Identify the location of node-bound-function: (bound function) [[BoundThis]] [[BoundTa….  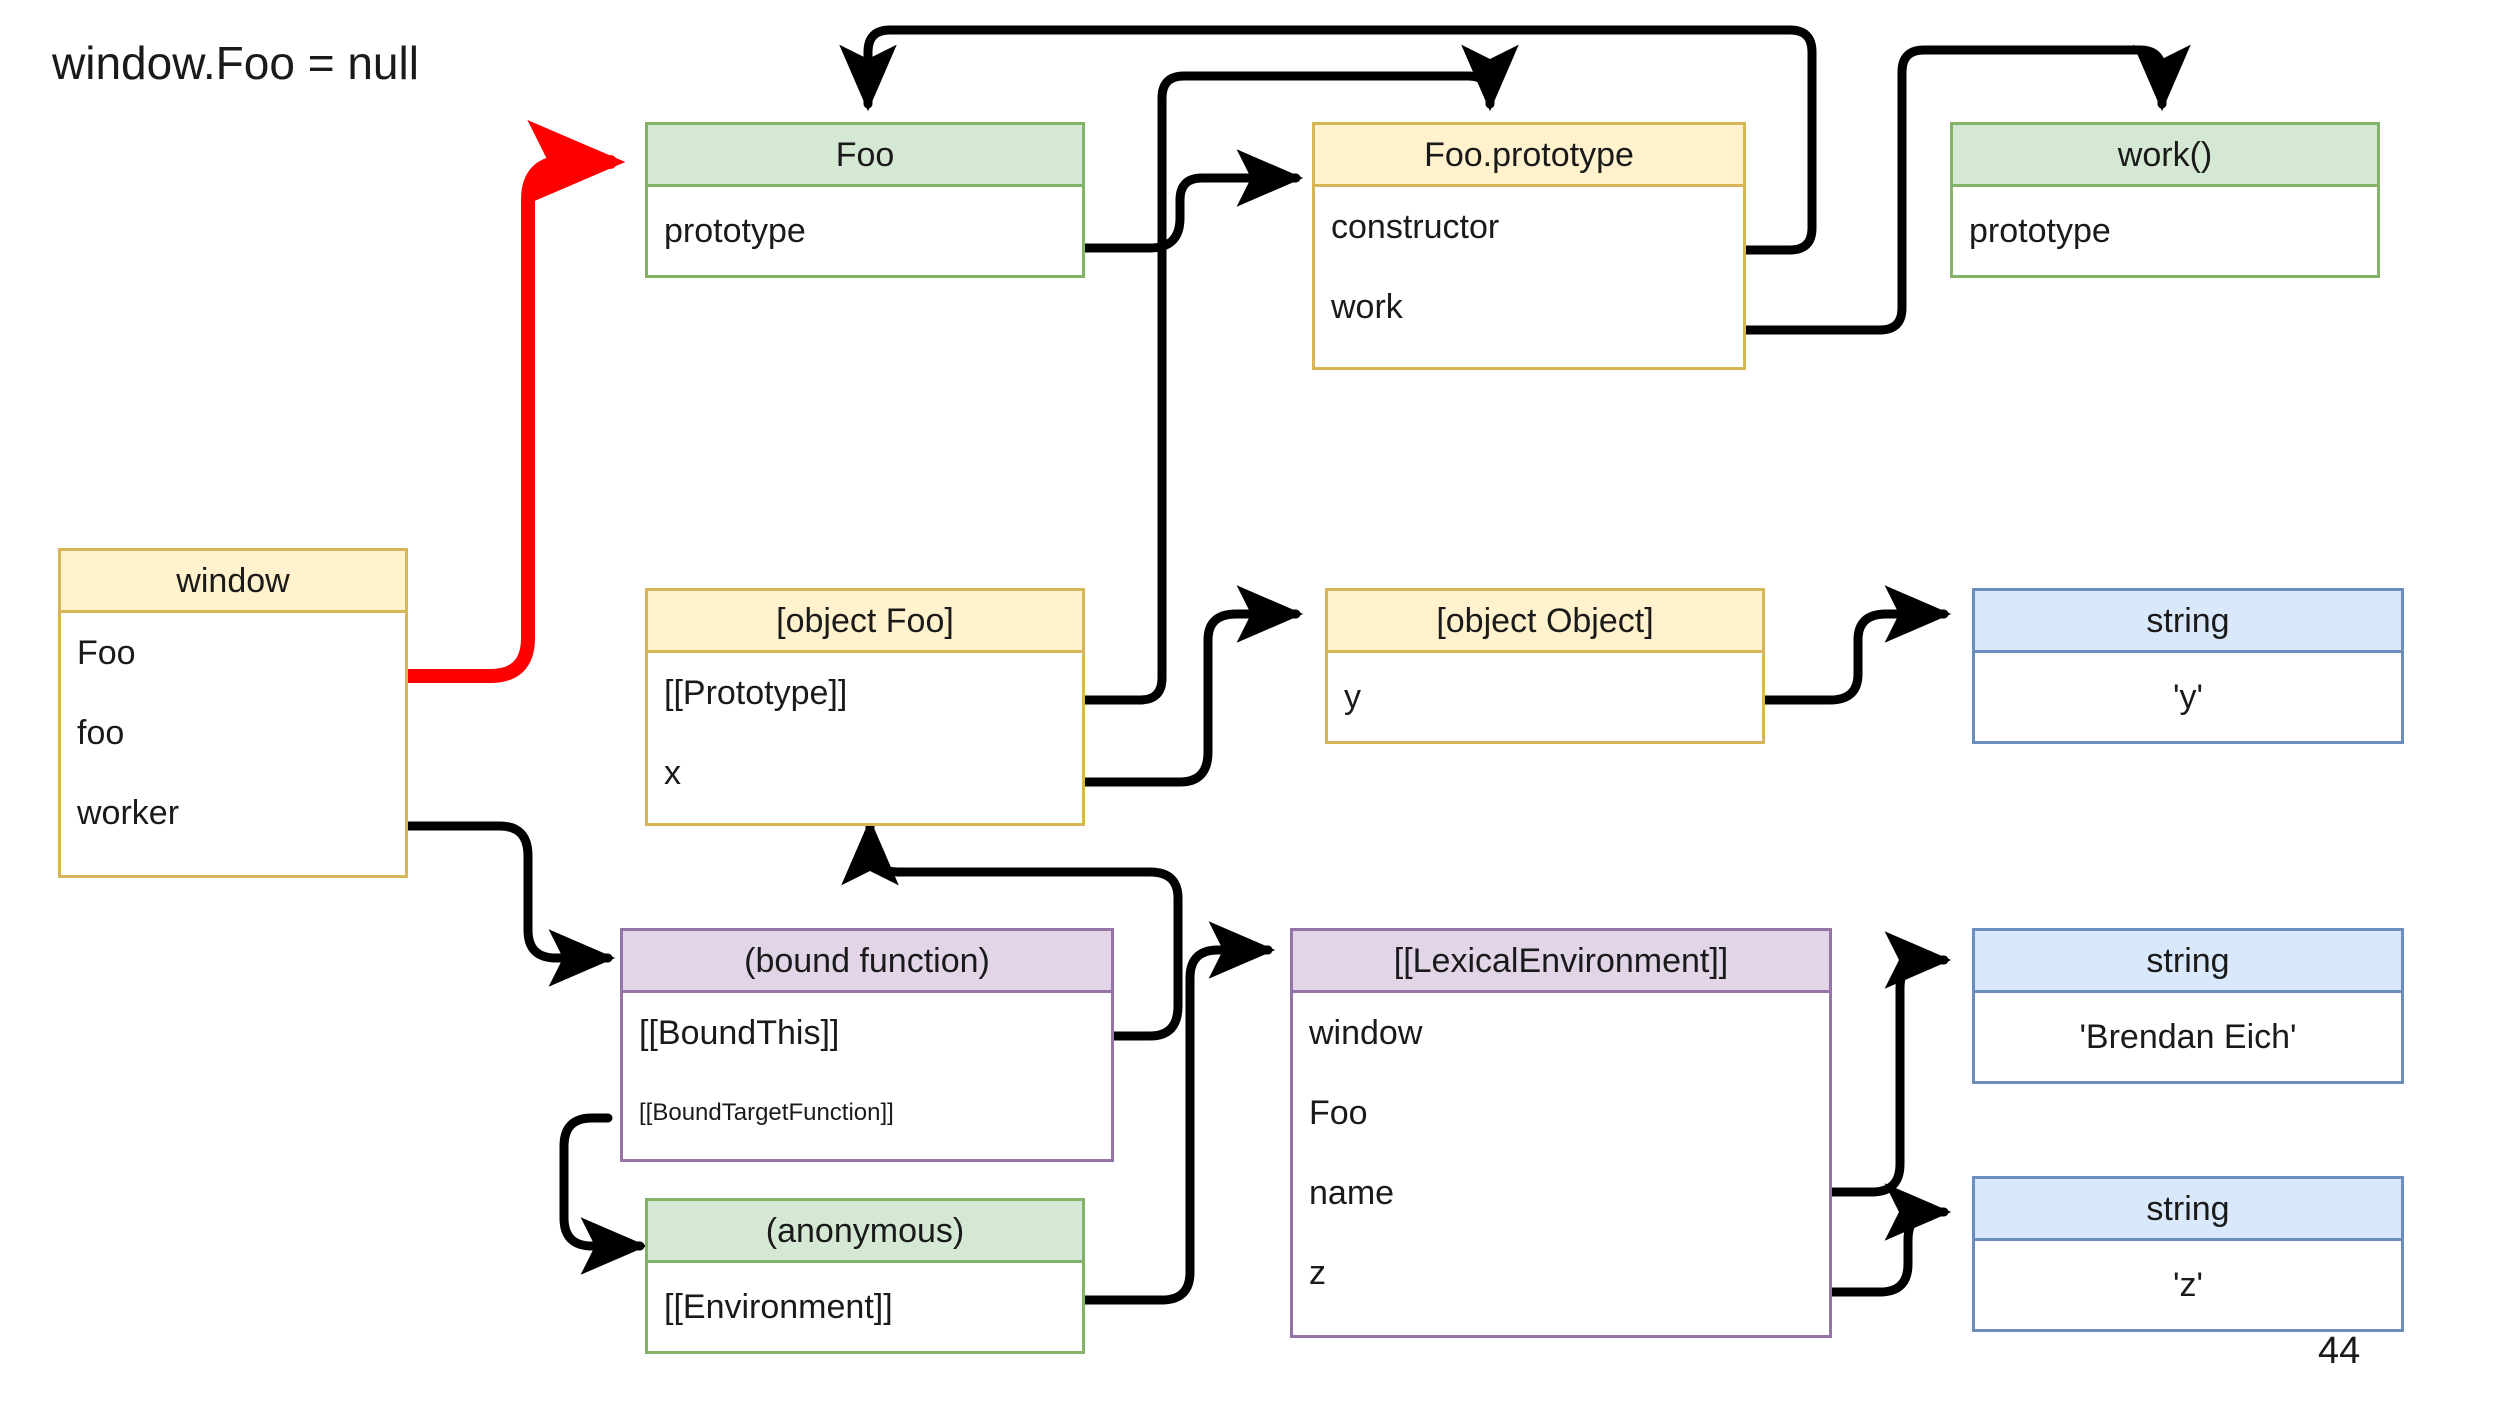
(867, 1045).